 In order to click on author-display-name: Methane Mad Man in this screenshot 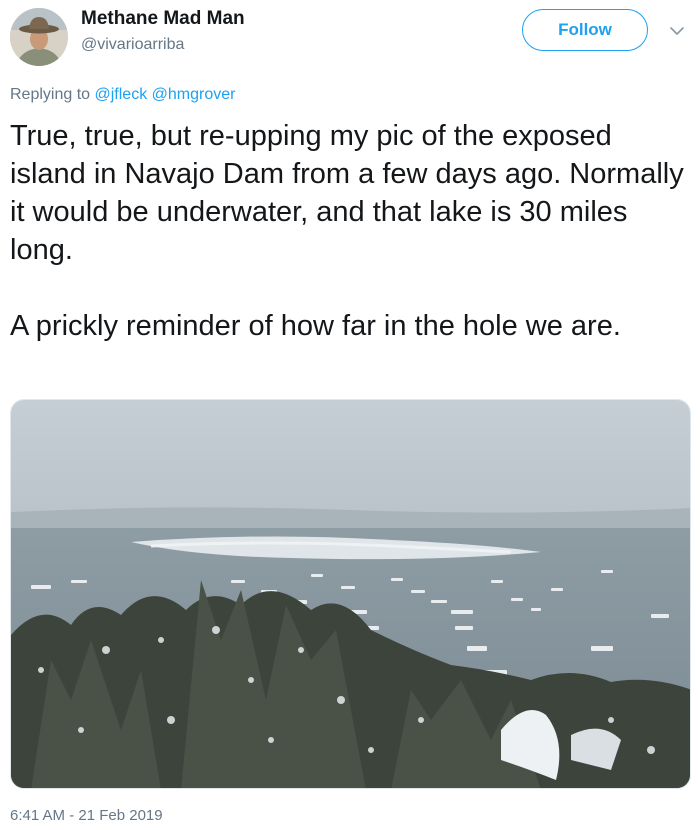, I will do `click(163, 19)`.